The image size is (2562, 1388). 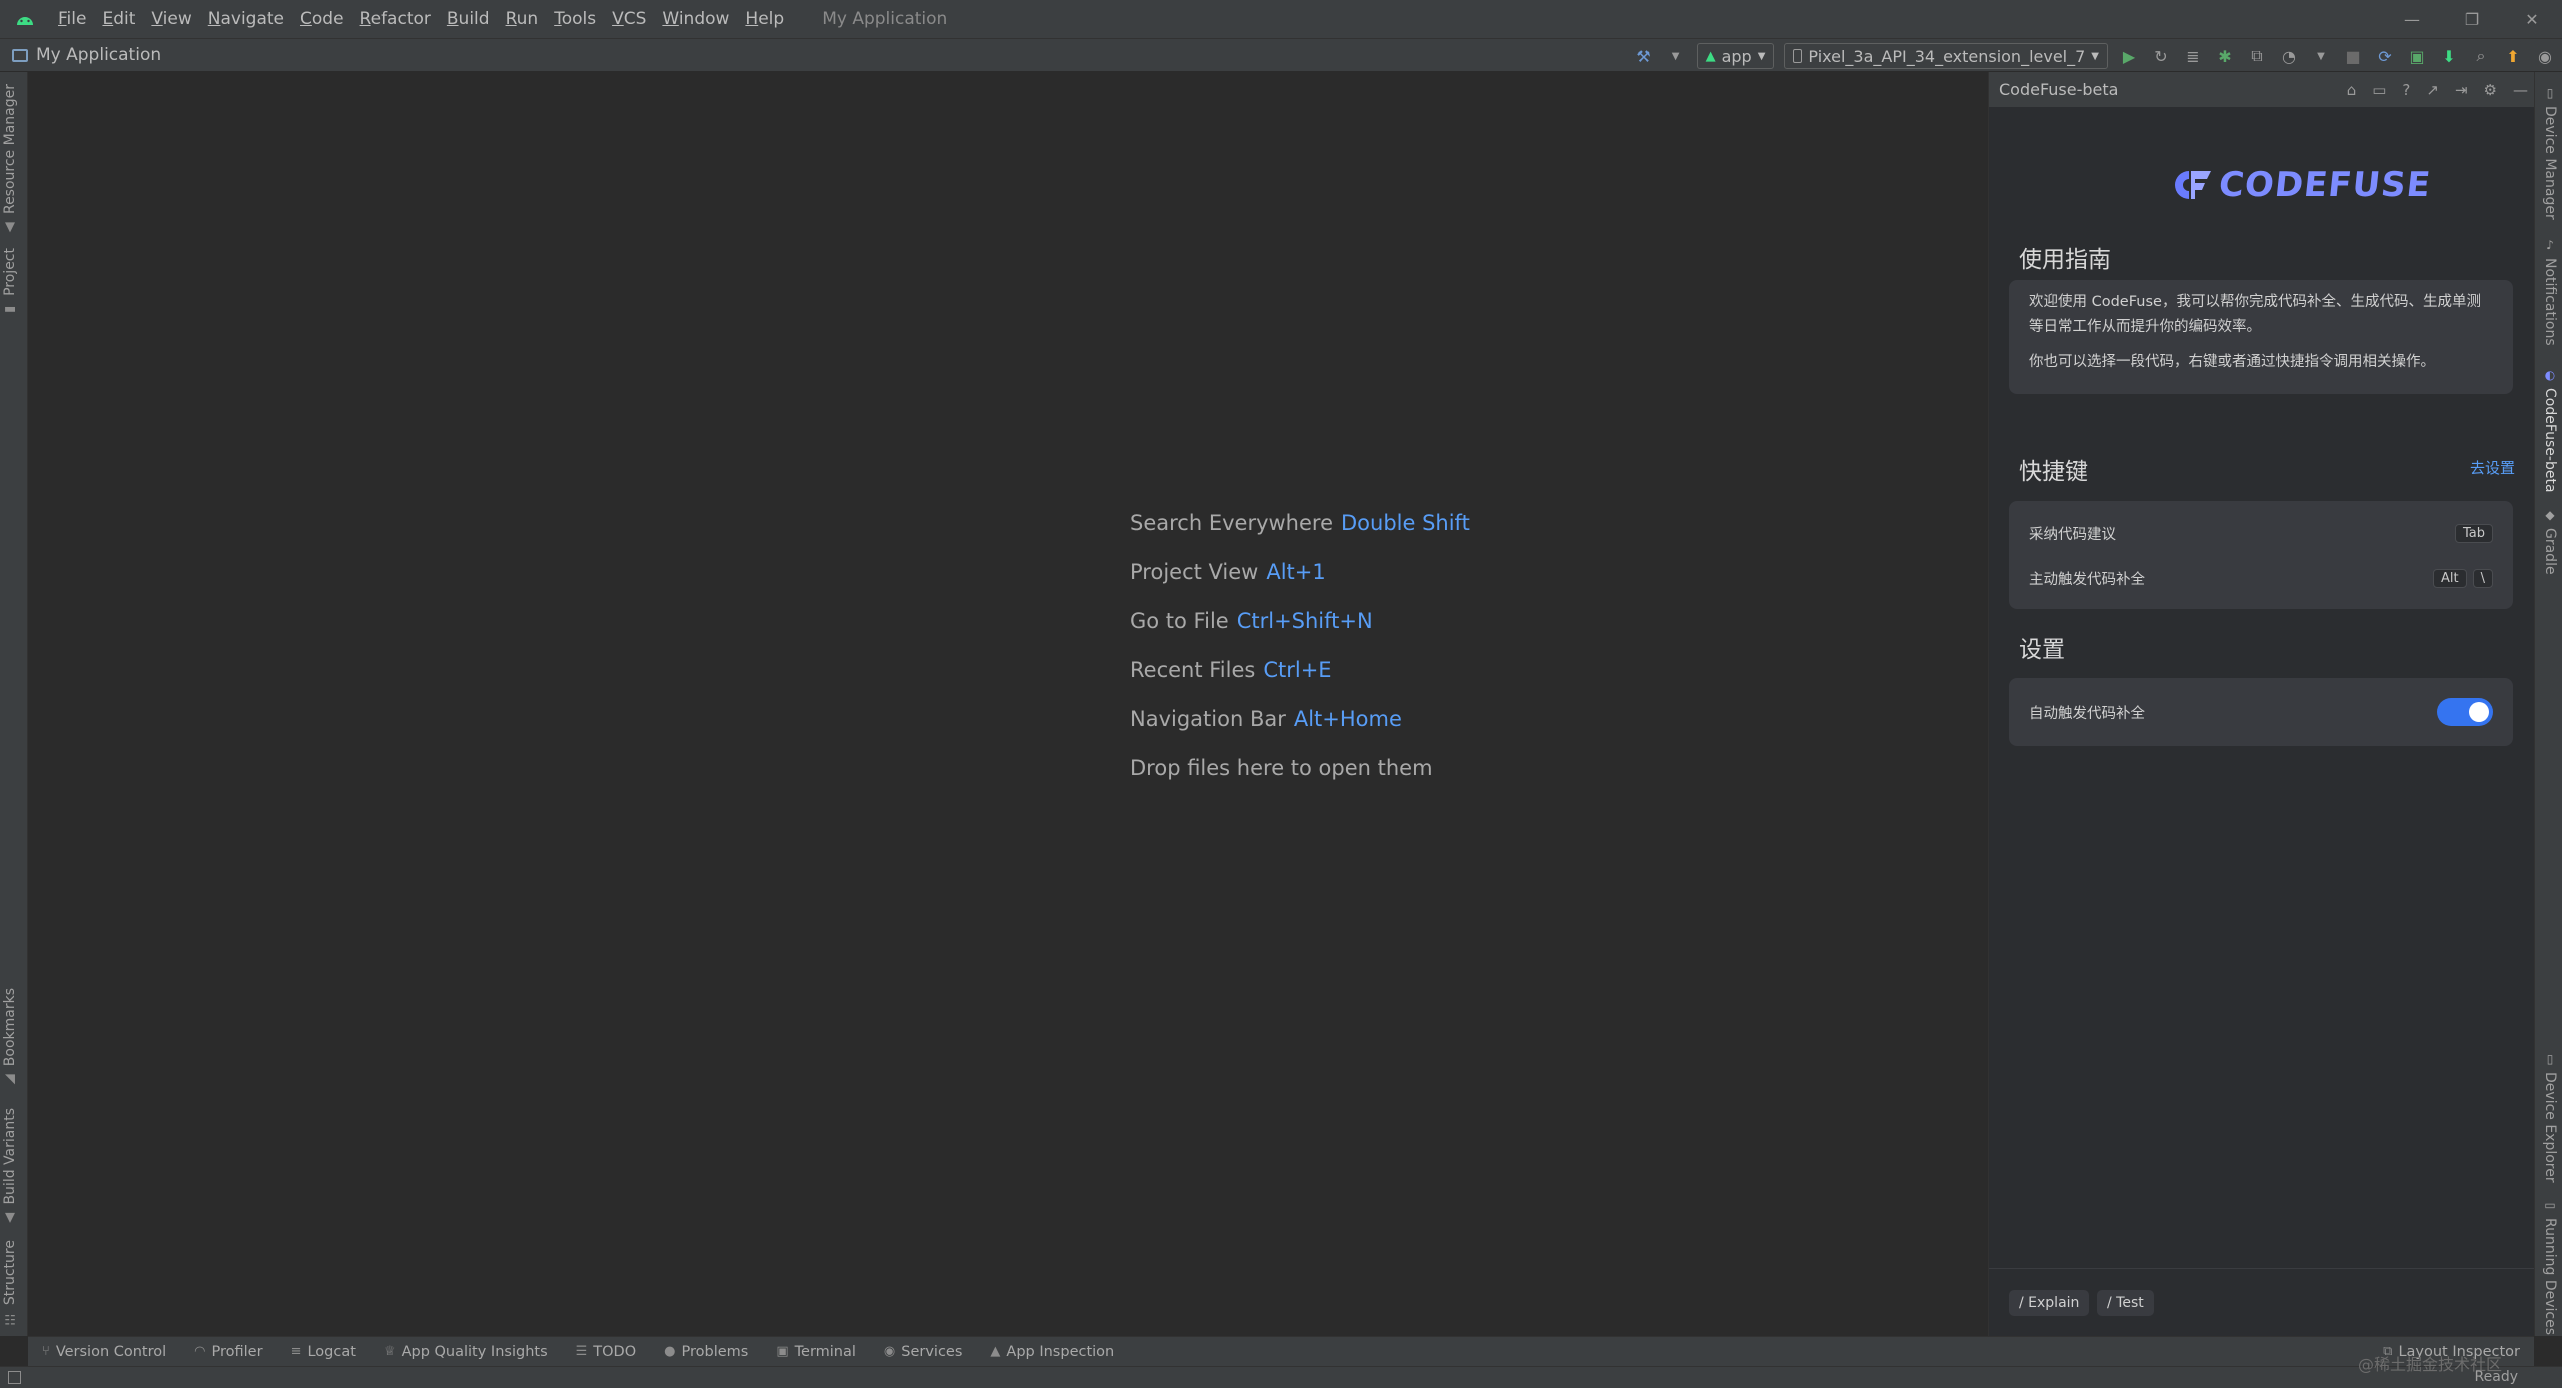 I want to click on hint-shortcut: Ctrl+E, so click(x=1297, y=670).